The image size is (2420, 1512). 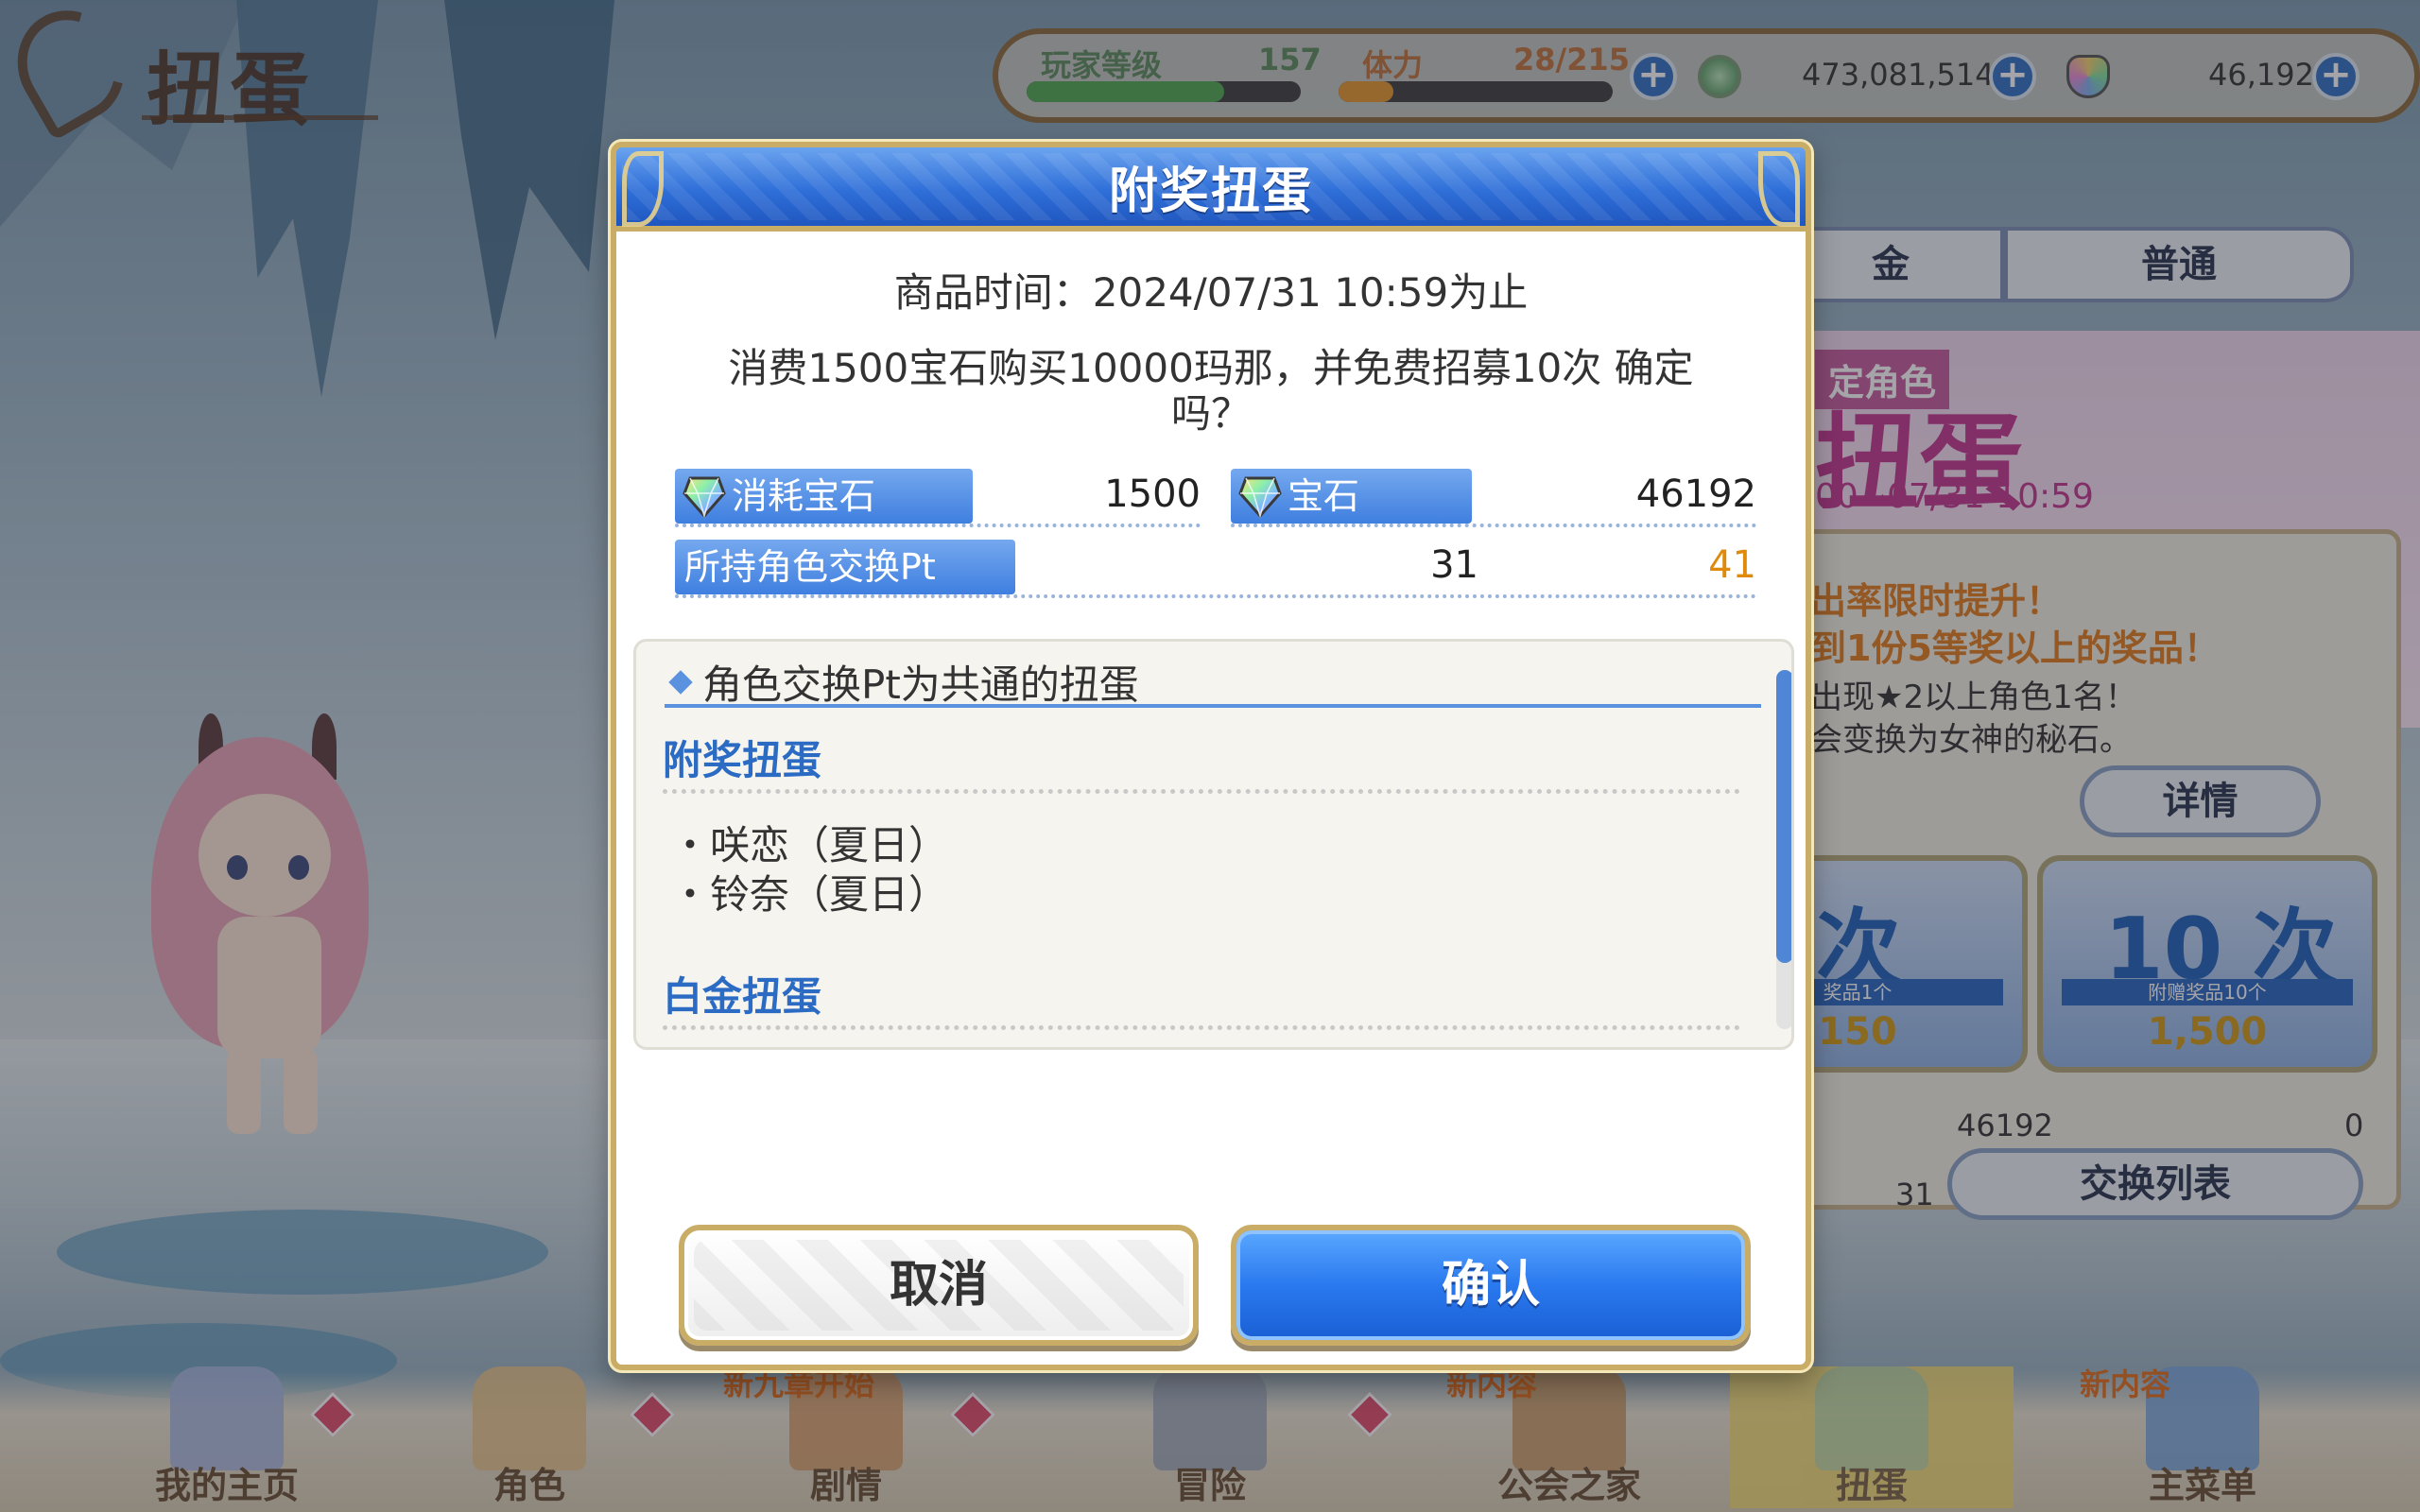 I want to click on confirm-question-cont: 吗？, so click(x=1210, y=413).